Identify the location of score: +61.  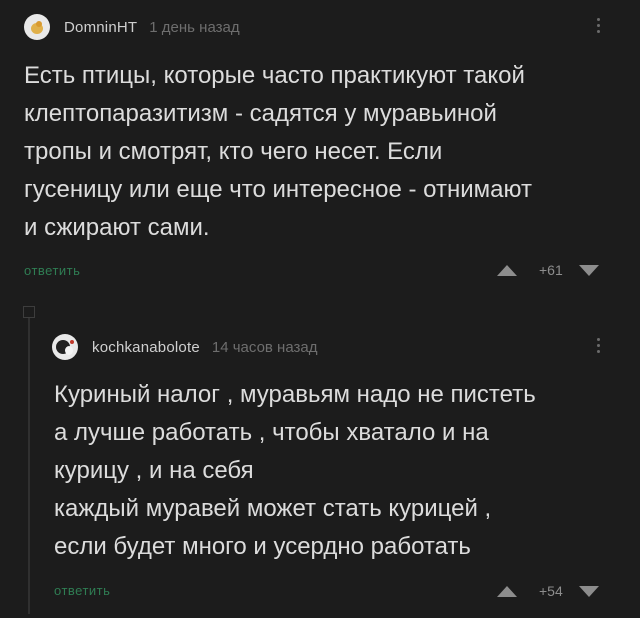
(551, 270).